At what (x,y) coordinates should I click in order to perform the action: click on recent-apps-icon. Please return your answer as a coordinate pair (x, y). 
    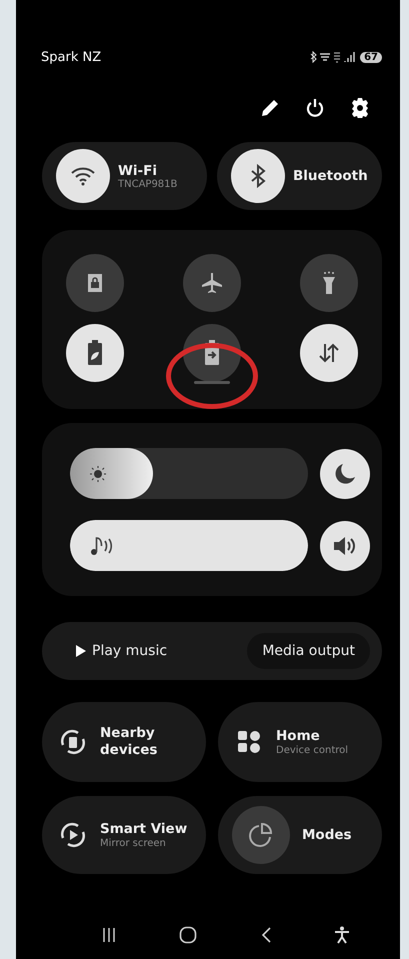
    Looking at the image, I should click on (109, 935).